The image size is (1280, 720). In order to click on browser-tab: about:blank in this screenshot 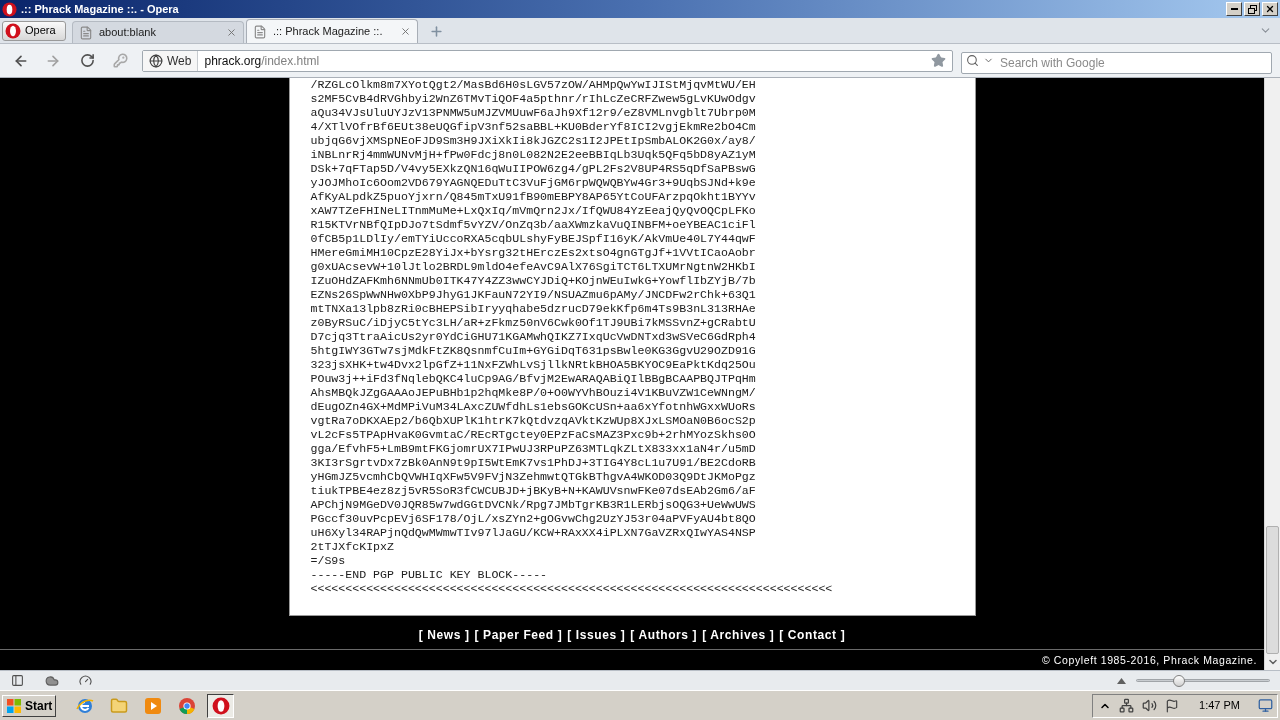, I will do `click(158, 32)`.